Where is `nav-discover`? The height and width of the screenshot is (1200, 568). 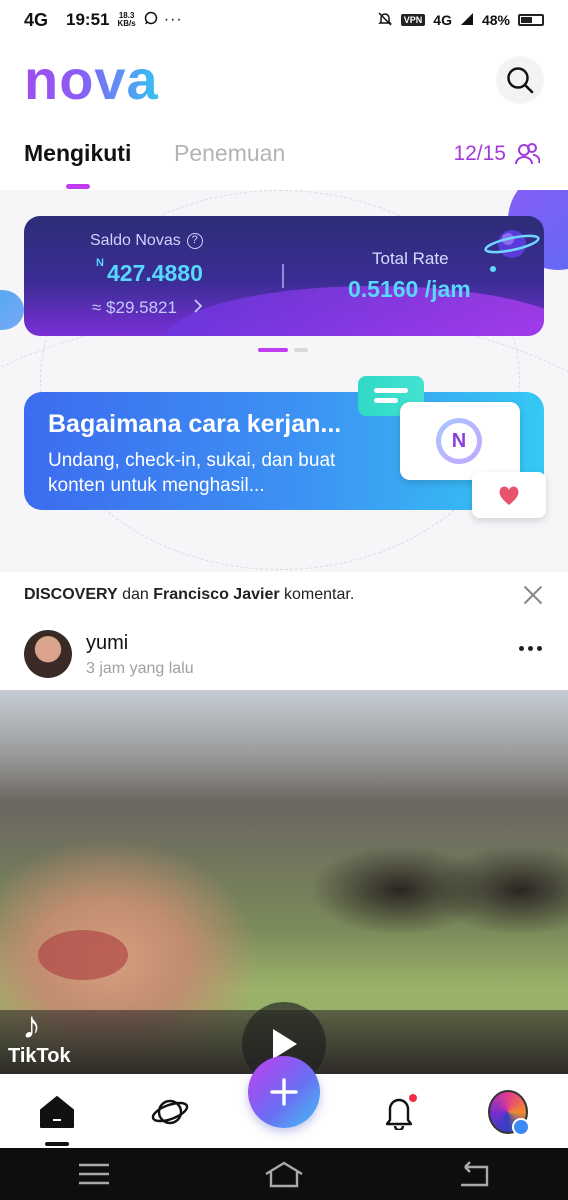 nav-discover is located at coordinates (170, 1112).